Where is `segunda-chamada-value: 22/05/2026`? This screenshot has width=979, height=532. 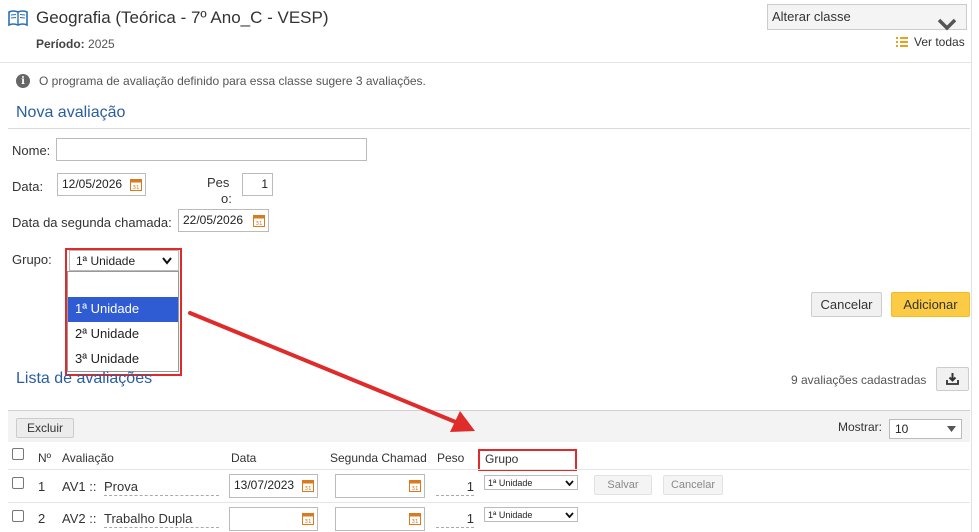
segunda-chamada-value: 22/05/2026 is located at coordinates (213, 220).